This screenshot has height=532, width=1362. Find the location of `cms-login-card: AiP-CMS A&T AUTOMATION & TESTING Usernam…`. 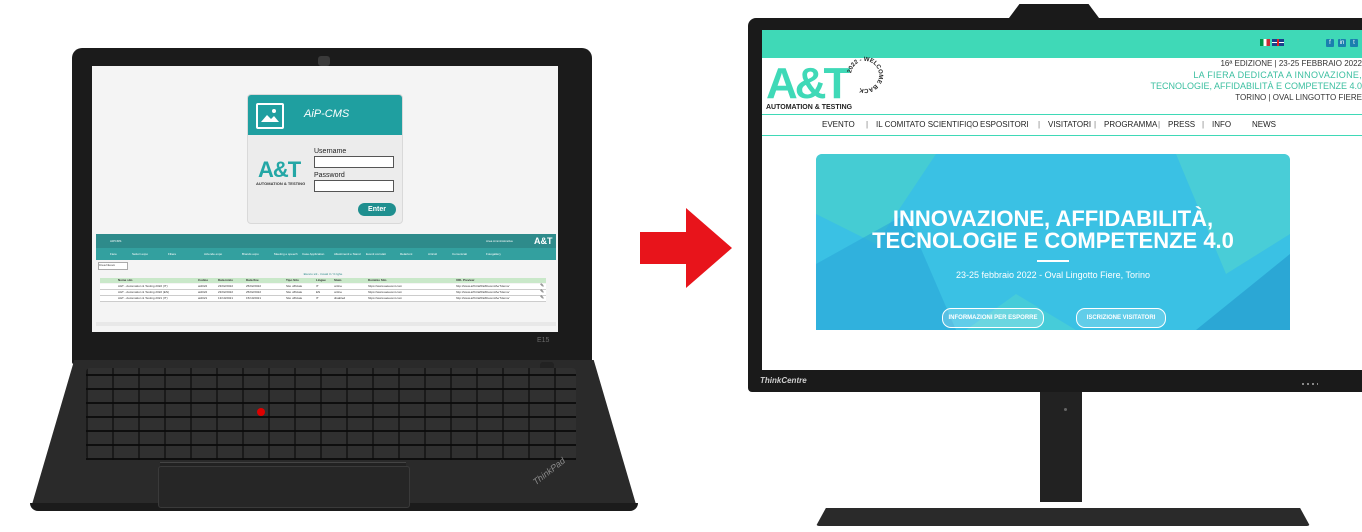

cms-login-card: AiP-CMS A&T AUTOMATION & TESTING Usernam… is located at coordinates (325, 159).